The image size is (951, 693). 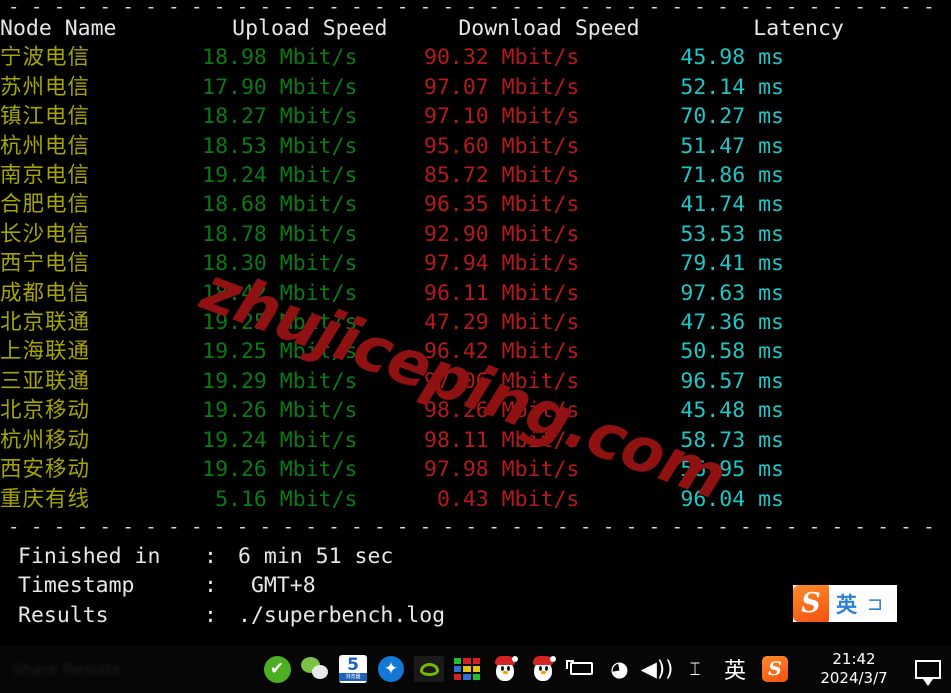 I want to click on table-row: 成都电信 18.42 Mbit/s 96.11 Mbit/s 97.63 ms, so click(x=460, y=293).